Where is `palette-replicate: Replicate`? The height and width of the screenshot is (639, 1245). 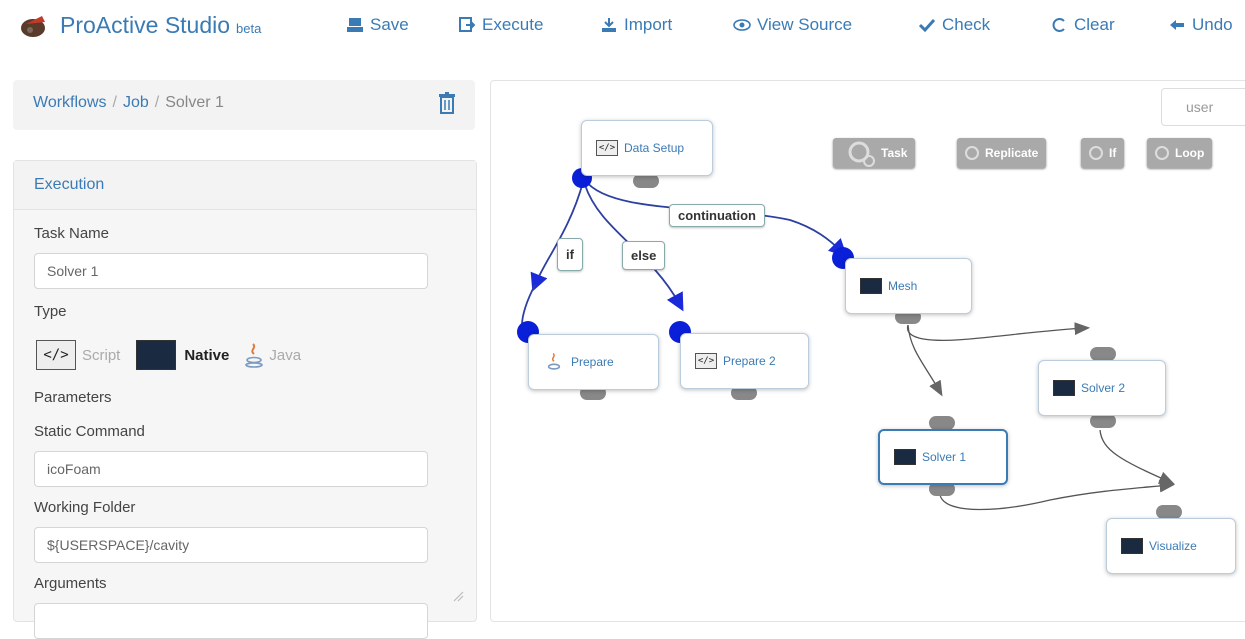 palette-replicate: Replicate is located at coordinates (1002, 153).